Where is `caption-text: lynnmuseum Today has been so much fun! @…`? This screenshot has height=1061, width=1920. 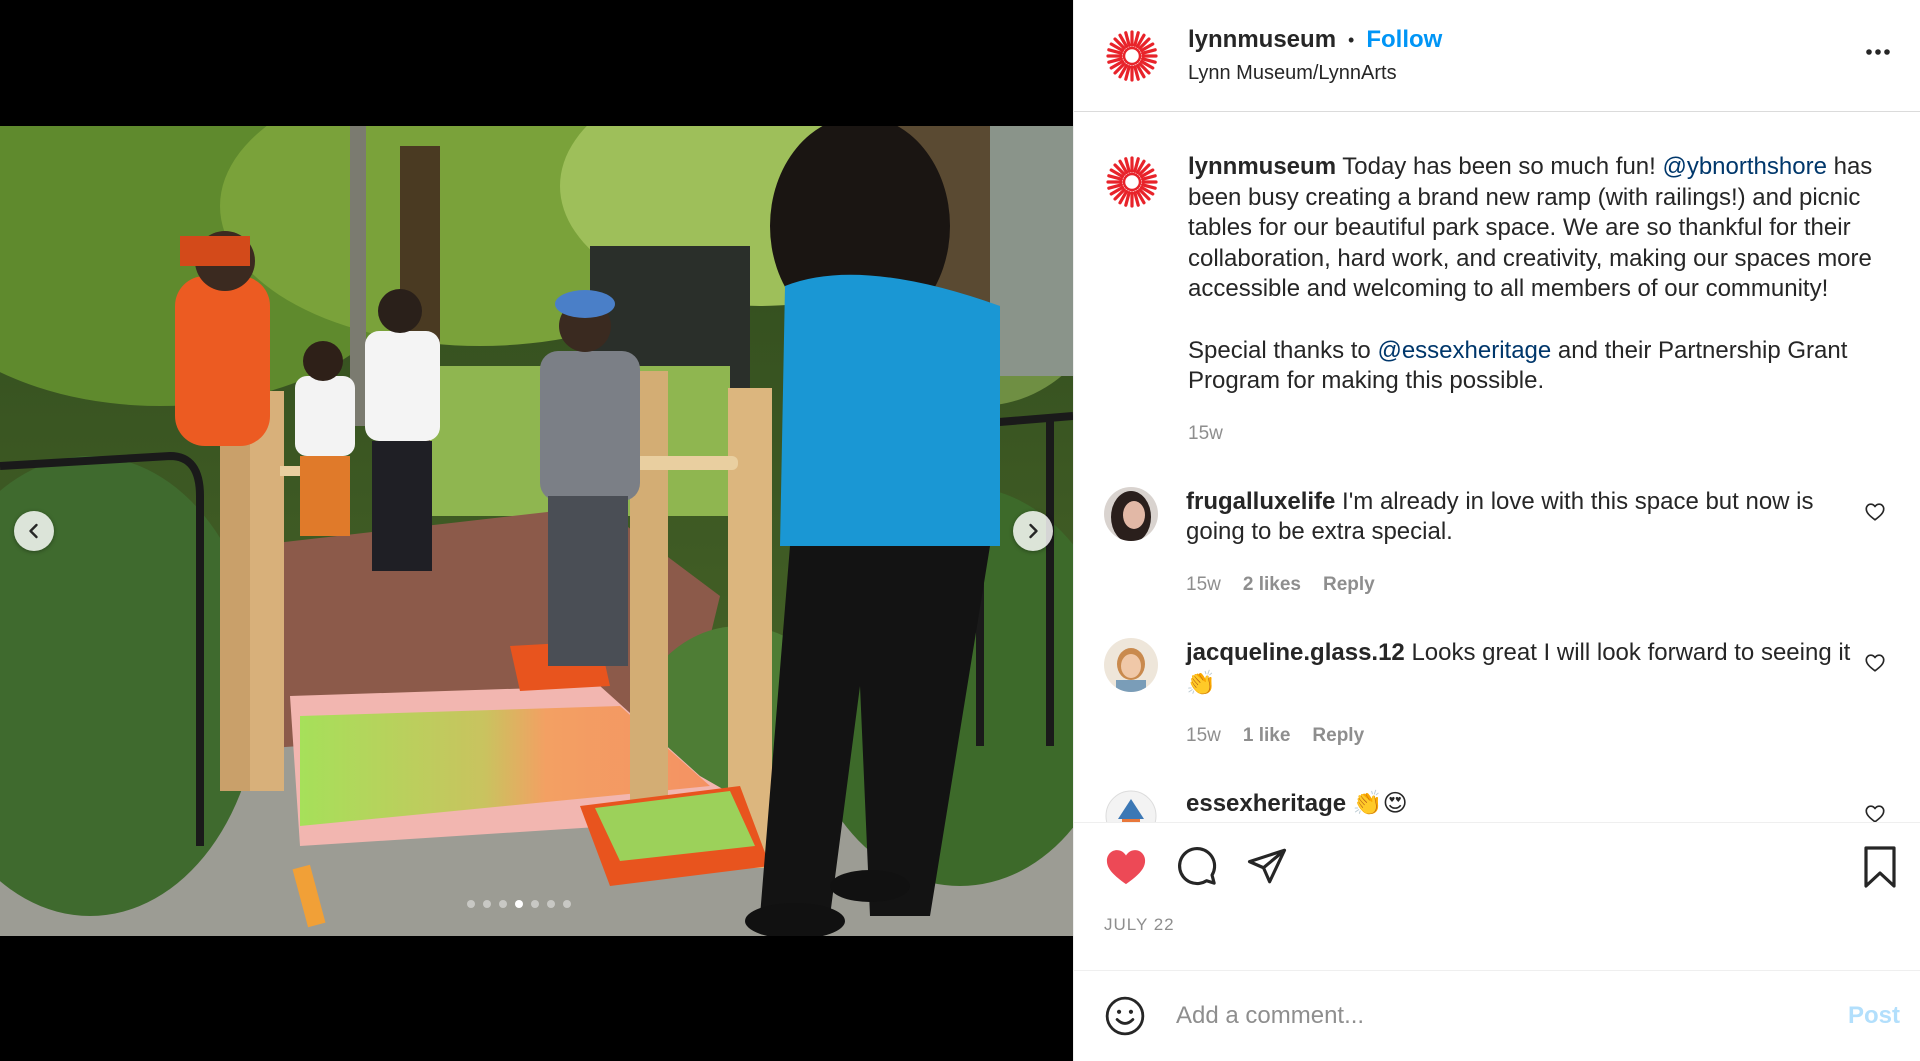 caption-text: lynnmuseum Today has been so much fun! @… is located at coordinates (1548, 274).